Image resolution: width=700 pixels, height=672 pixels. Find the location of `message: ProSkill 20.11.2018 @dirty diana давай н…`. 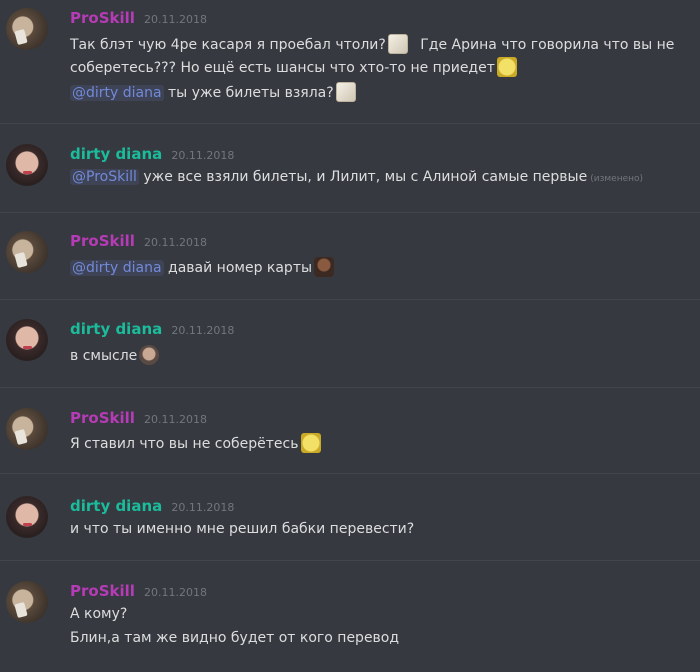

message: ProSkill 20.11.2018 @dirty diana давай н… is located at coordinates (350, 256).